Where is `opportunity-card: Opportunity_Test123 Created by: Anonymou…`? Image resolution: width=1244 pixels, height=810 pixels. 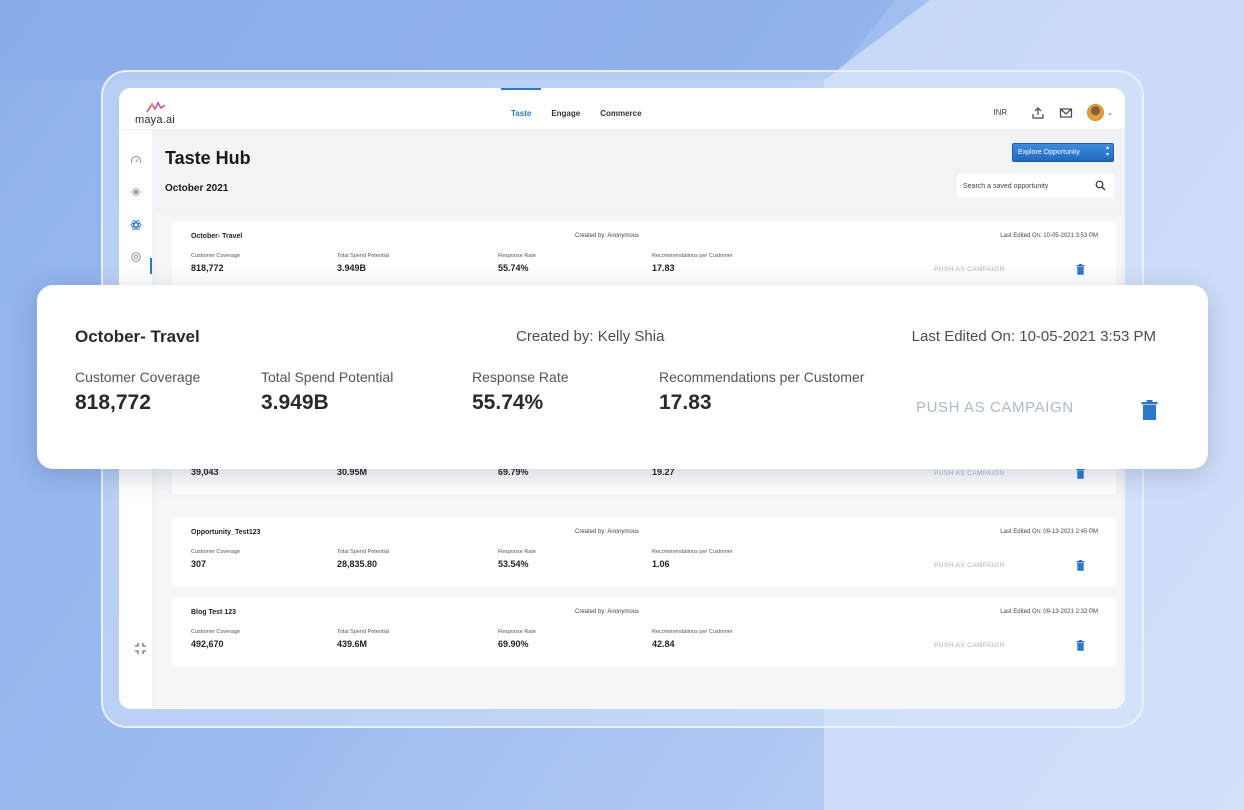 opportunity-card: Opportunity_Test123 Created by: Anonymou… is located at coordinates (644, 552).